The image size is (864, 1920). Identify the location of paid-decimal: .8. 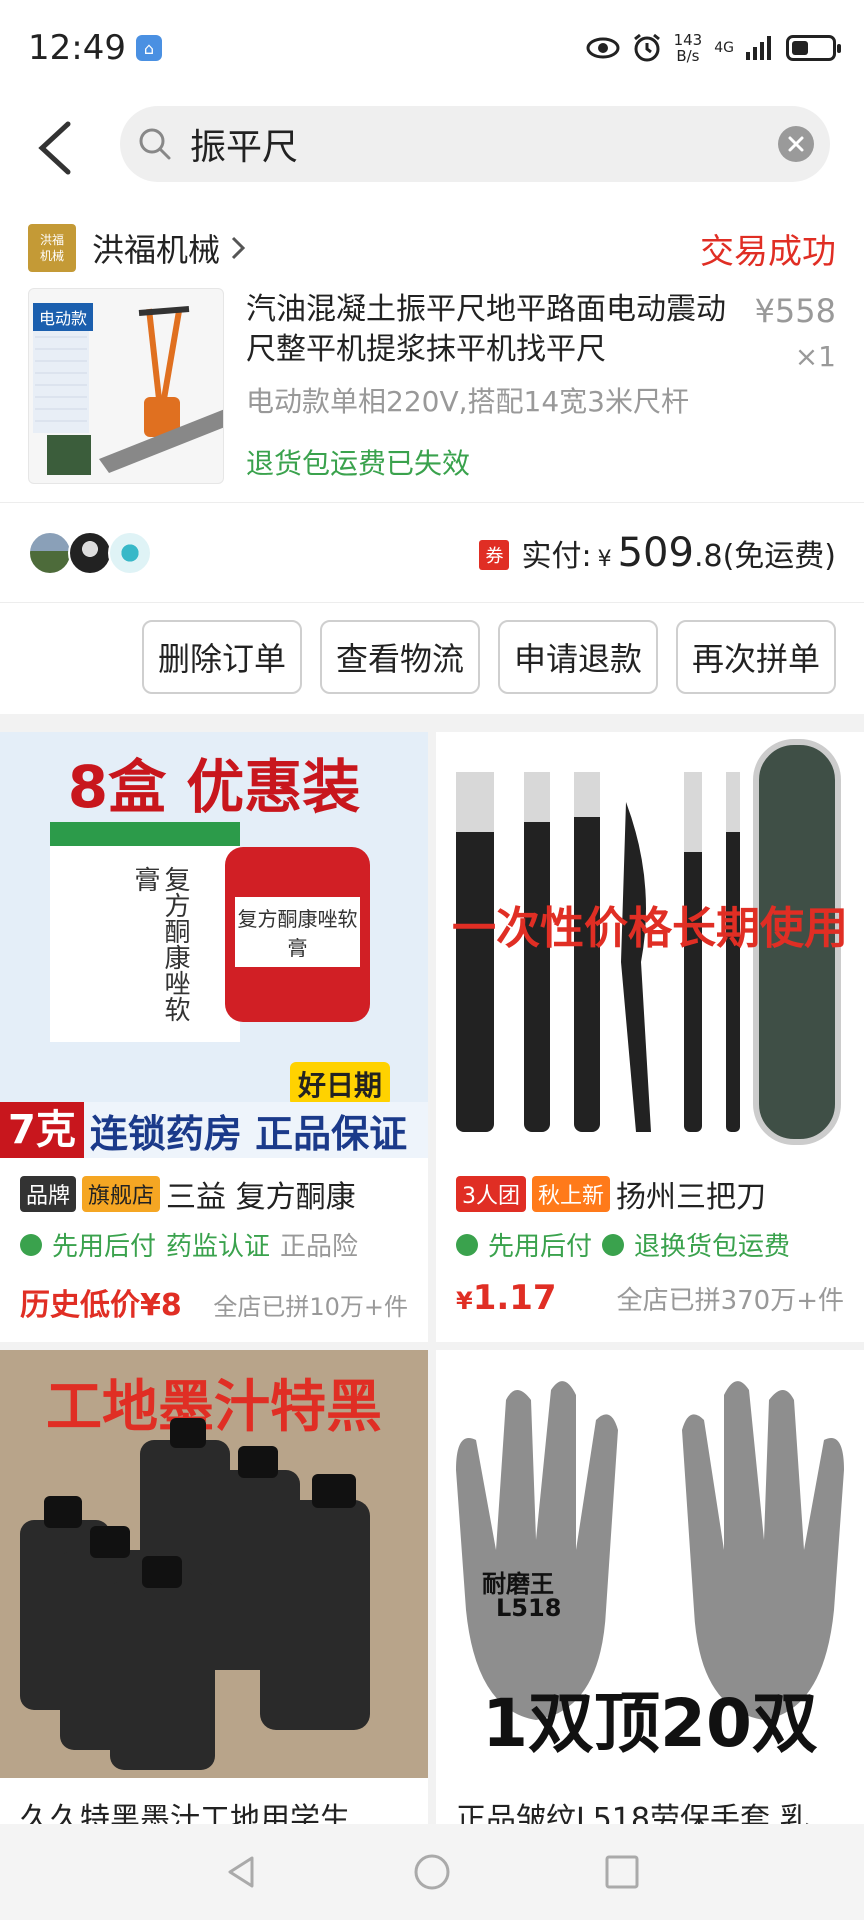
(708, 556).